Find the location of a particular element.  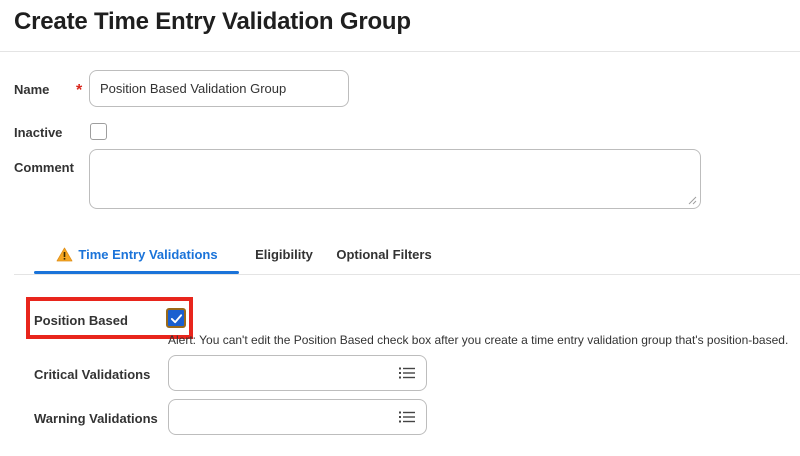

page-title: Create Time Entry Validation Group is located at coordinates (212, 21).